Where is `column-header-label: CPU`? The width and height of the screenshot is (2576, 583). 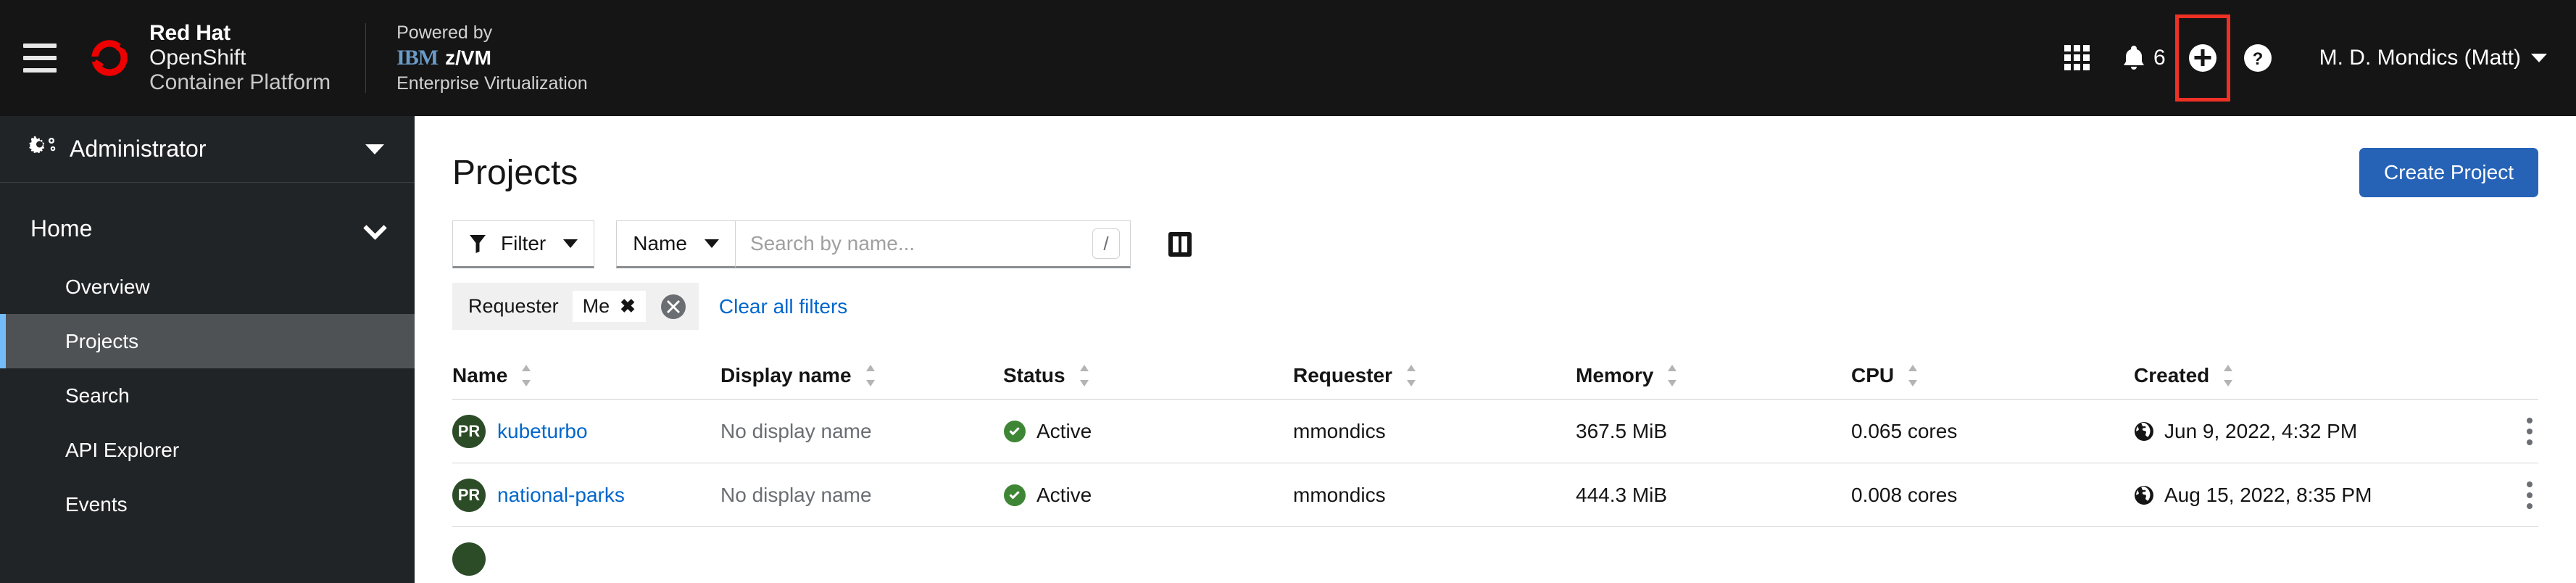
column-header-label: CPU is located at coordinates (1873, 375).